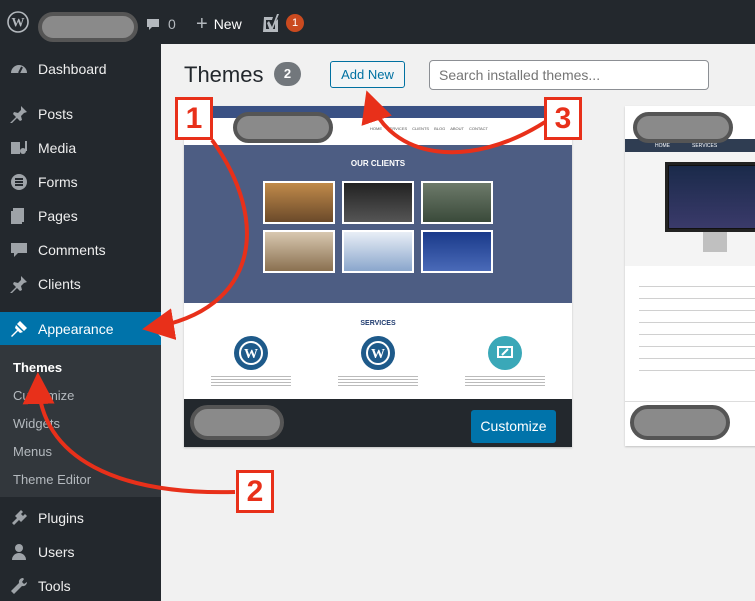 The image size is (755, 601). I want to click on theme-count-badge: 2, so click(287, 74).